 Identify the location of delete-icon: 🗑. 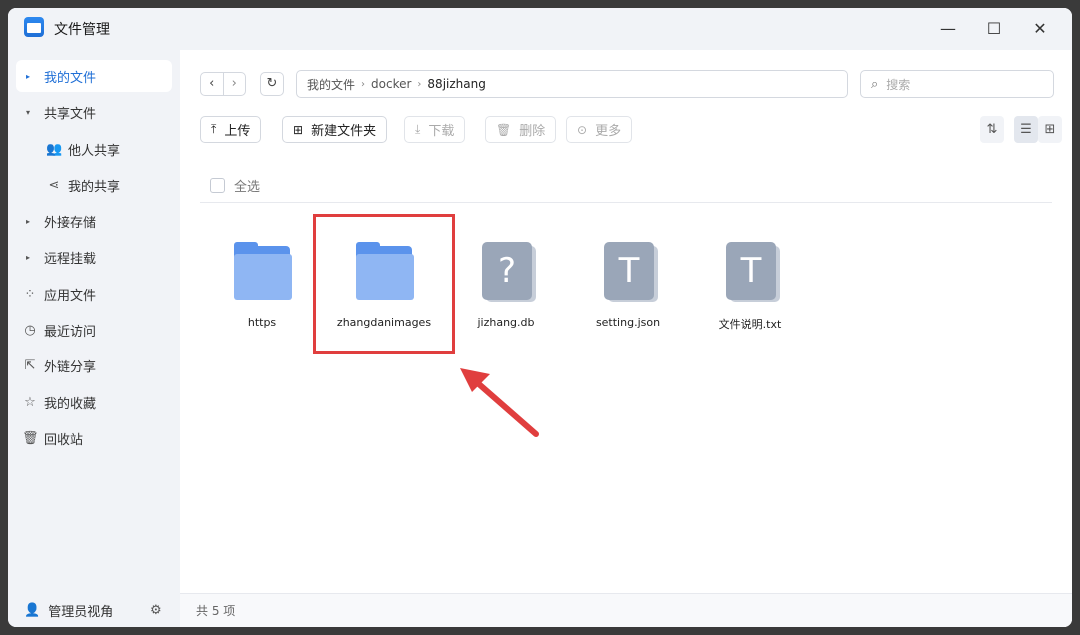
(504, 129).